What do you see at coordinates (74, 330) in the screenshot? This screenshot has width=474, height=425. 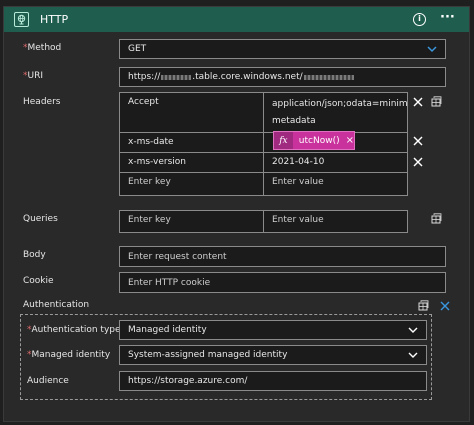 I see `auth-type-label: *Authentication type` at bounding box center [74, 330].